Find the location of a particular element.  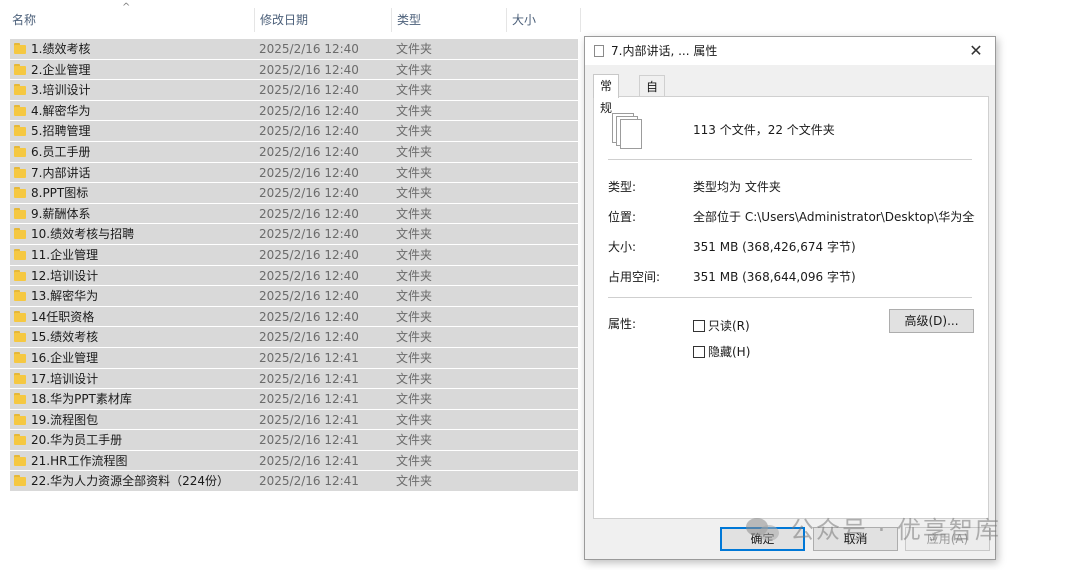

selection-summary: 113 个文件，22 个文件夹 is located at coordinates (764, 130).